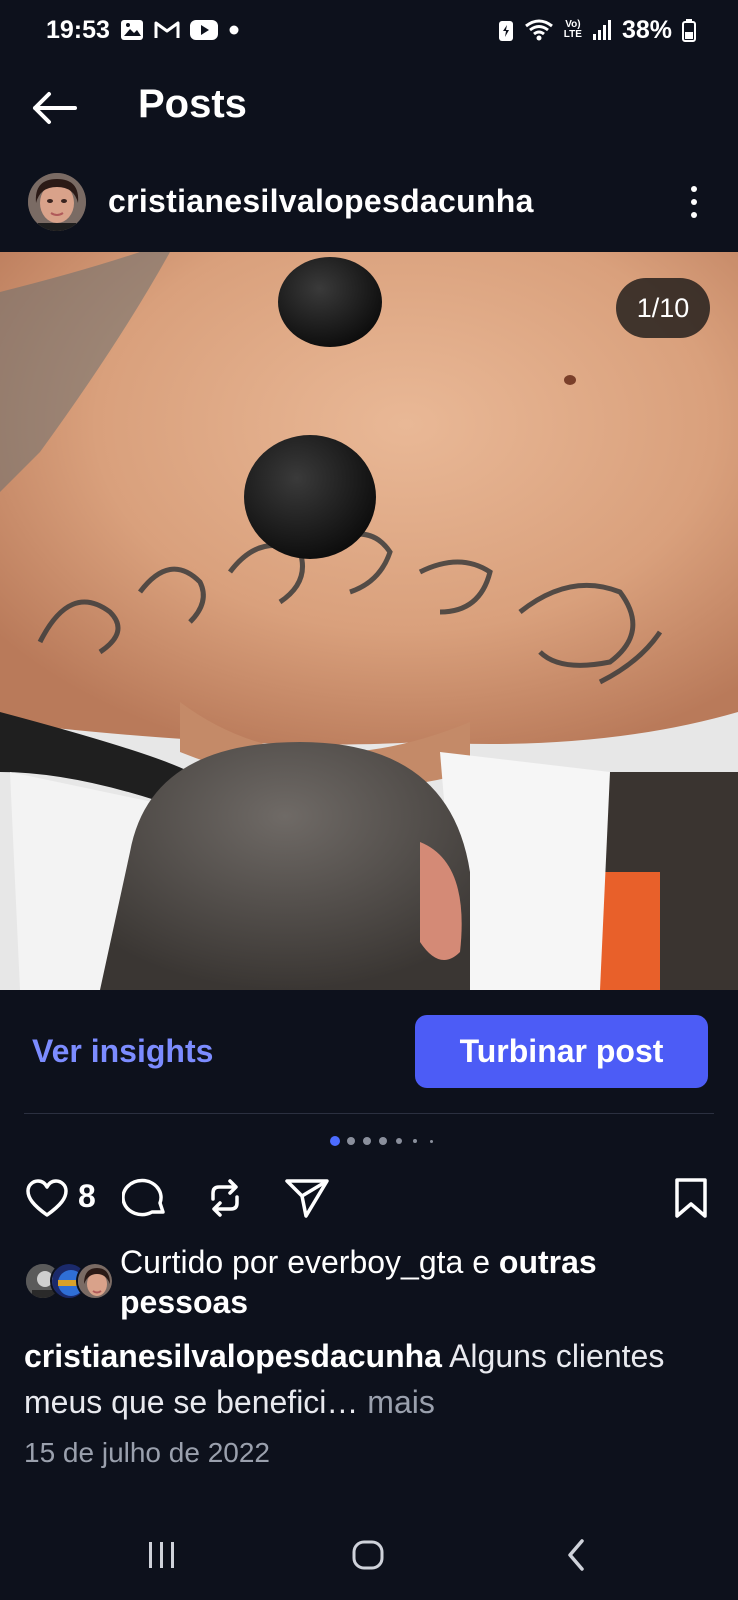  I want to click on carousel-indicator, so click(369, 1141).